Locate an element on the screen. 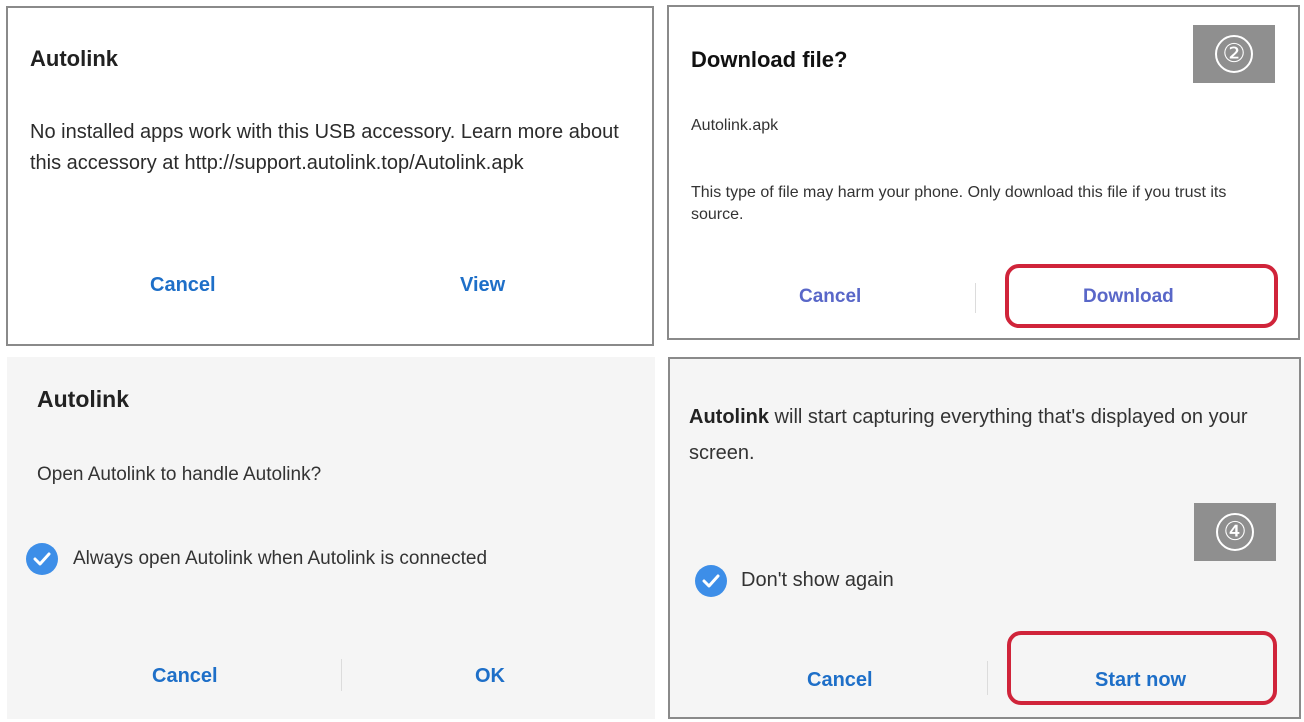 Image resolution: width=1304 pixels, height=722 pixels. file-name: Autolink.apk is located at coordinates (735, 125).